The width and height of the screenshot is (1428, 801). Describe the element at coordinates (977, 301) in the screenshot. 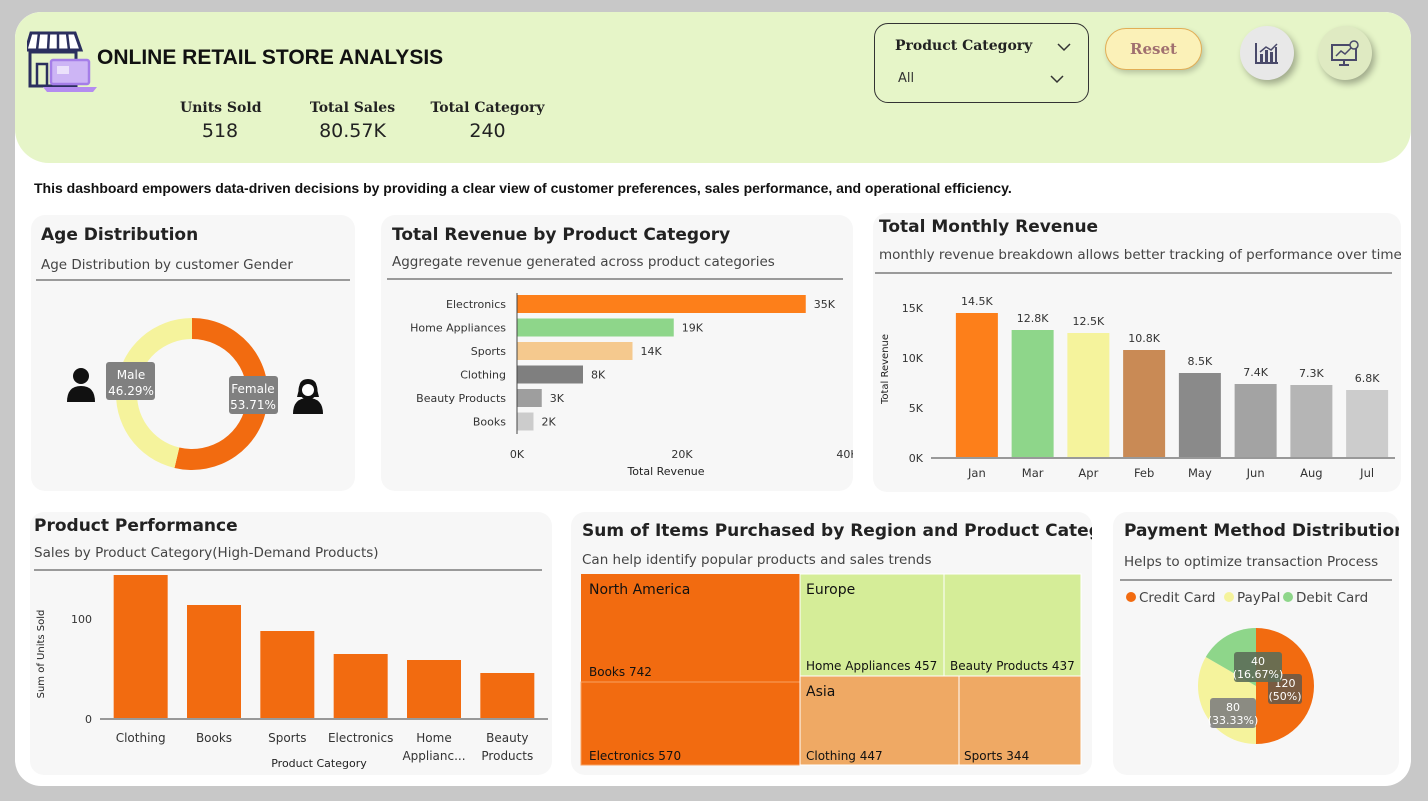

I see `bar-value-label: 14.5K` at that location.